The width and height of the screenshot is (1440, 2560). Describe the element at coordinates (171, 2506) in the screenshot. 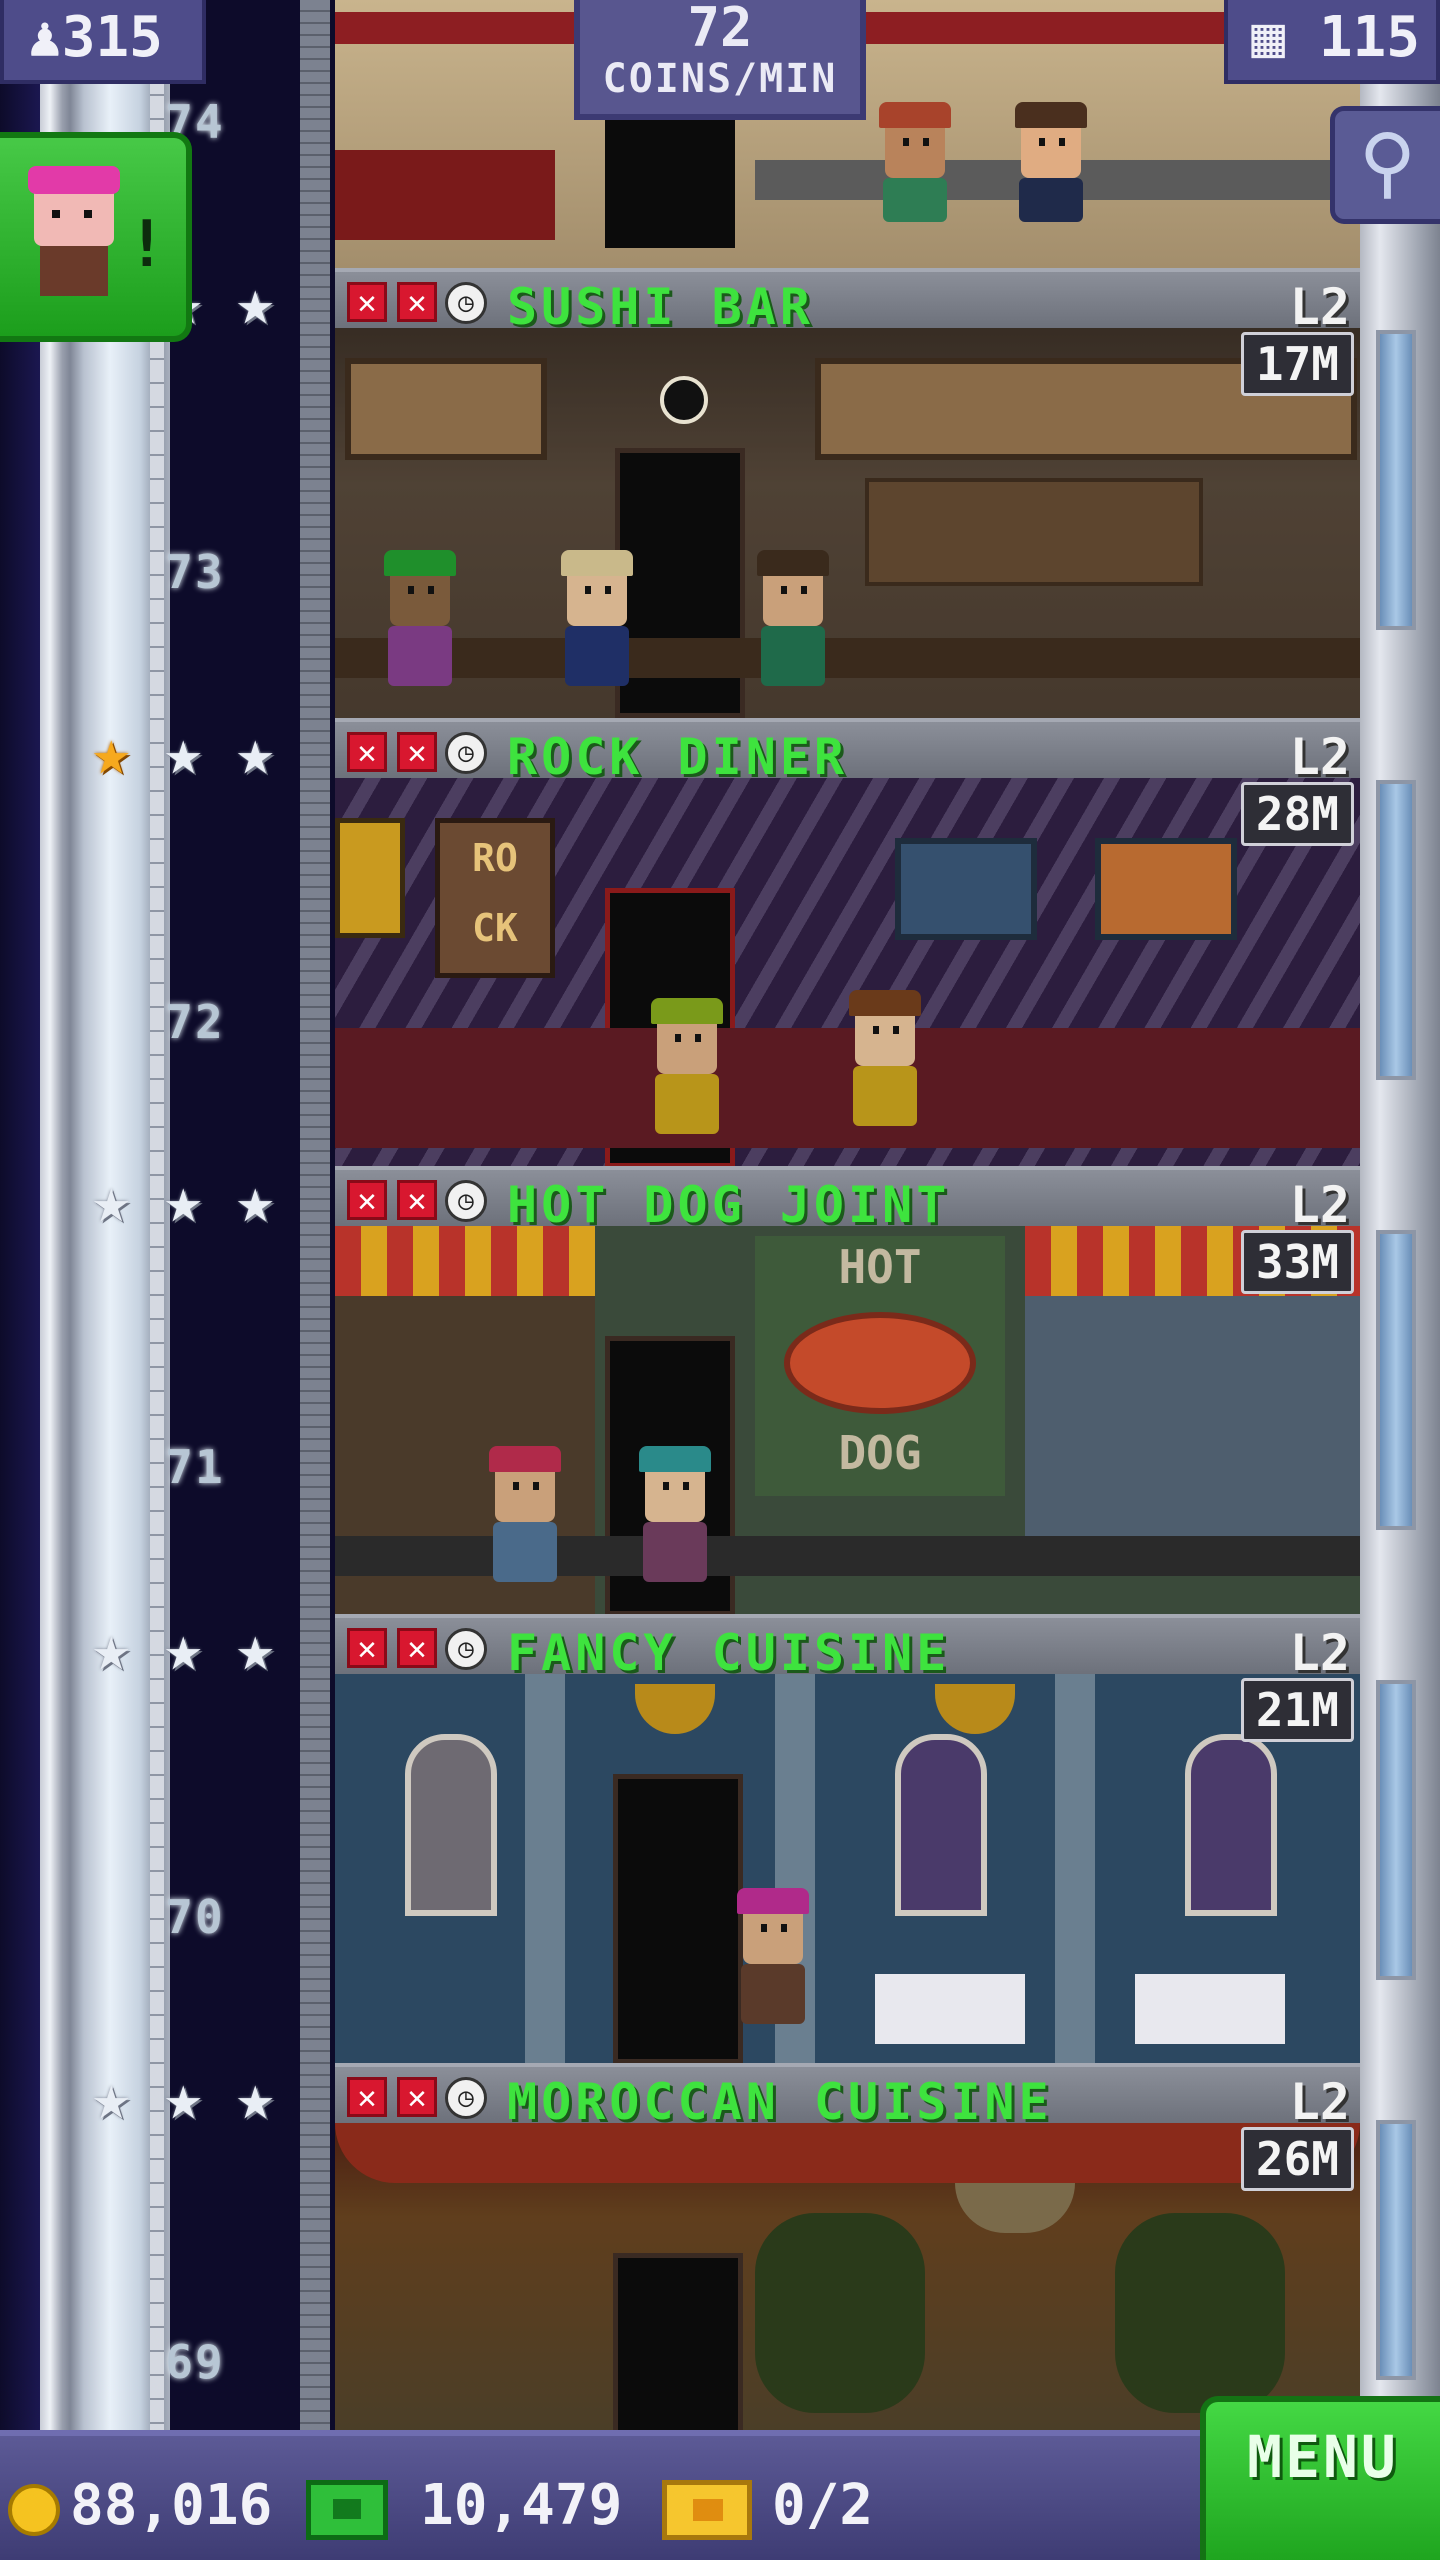

I see `coins-value: 88,016` at that location.